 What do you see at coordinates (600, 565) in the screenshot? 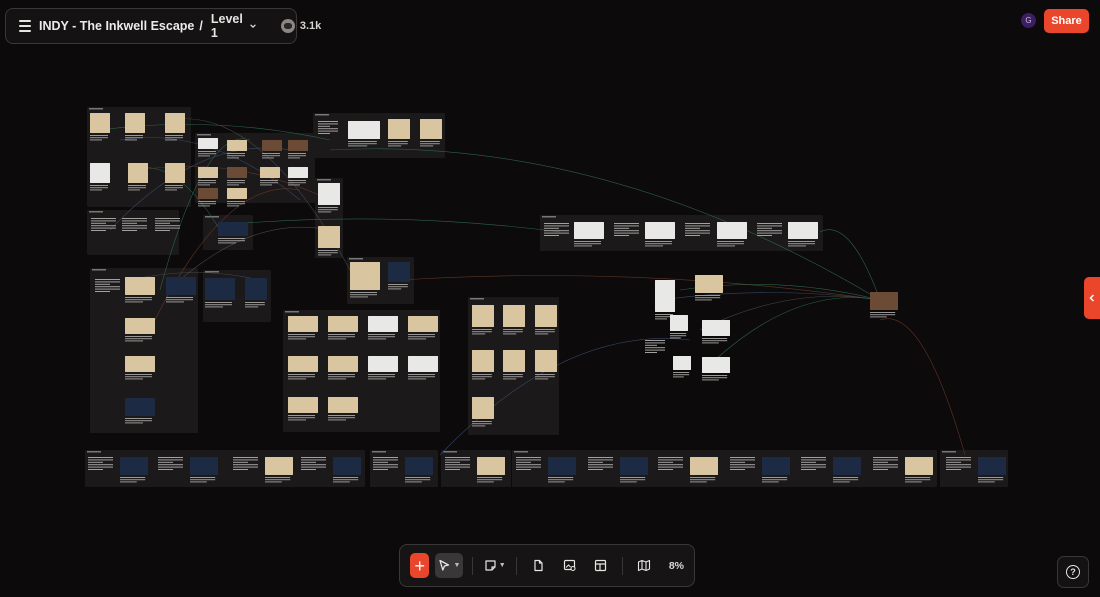
I see `layout-button` at bounding box center [600, 565].